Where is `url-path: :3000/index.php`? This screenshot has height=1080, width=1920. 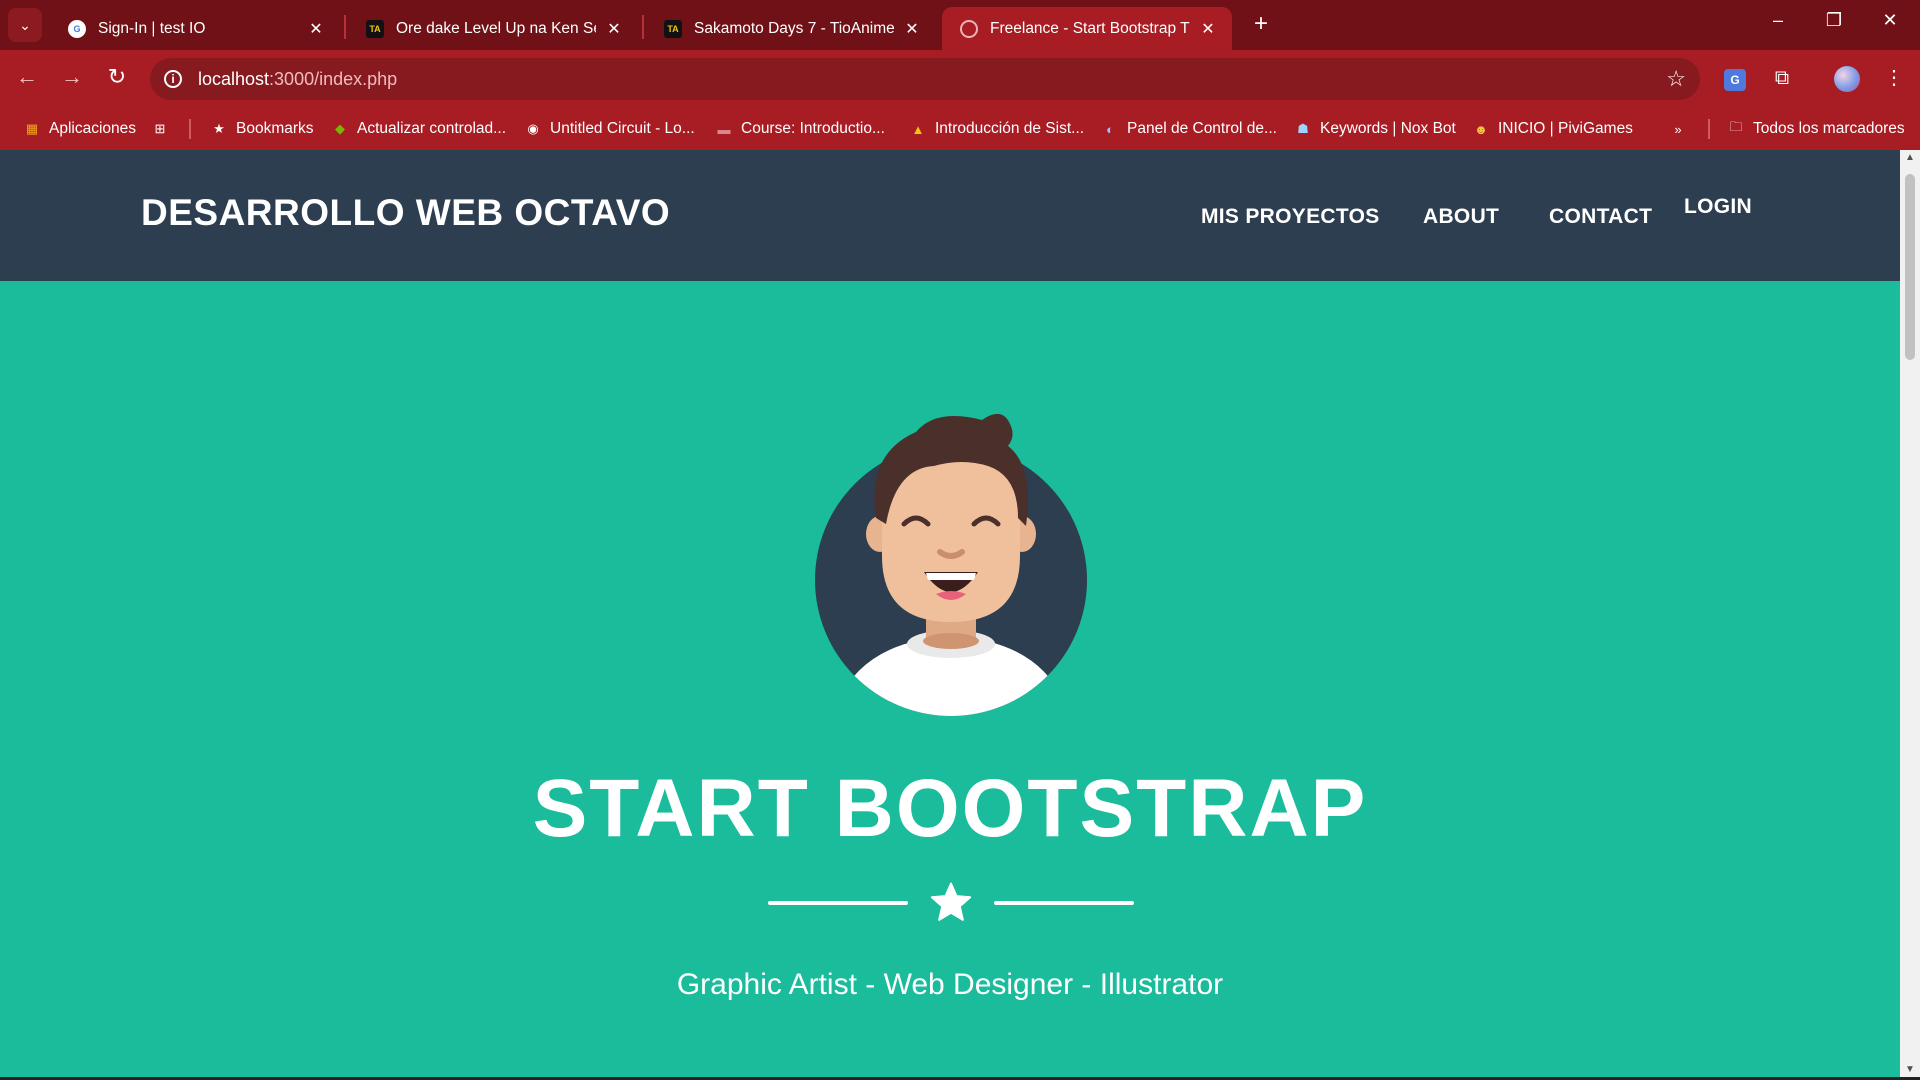
url-path: :3000/index.php is located at coordinates (333, 78).